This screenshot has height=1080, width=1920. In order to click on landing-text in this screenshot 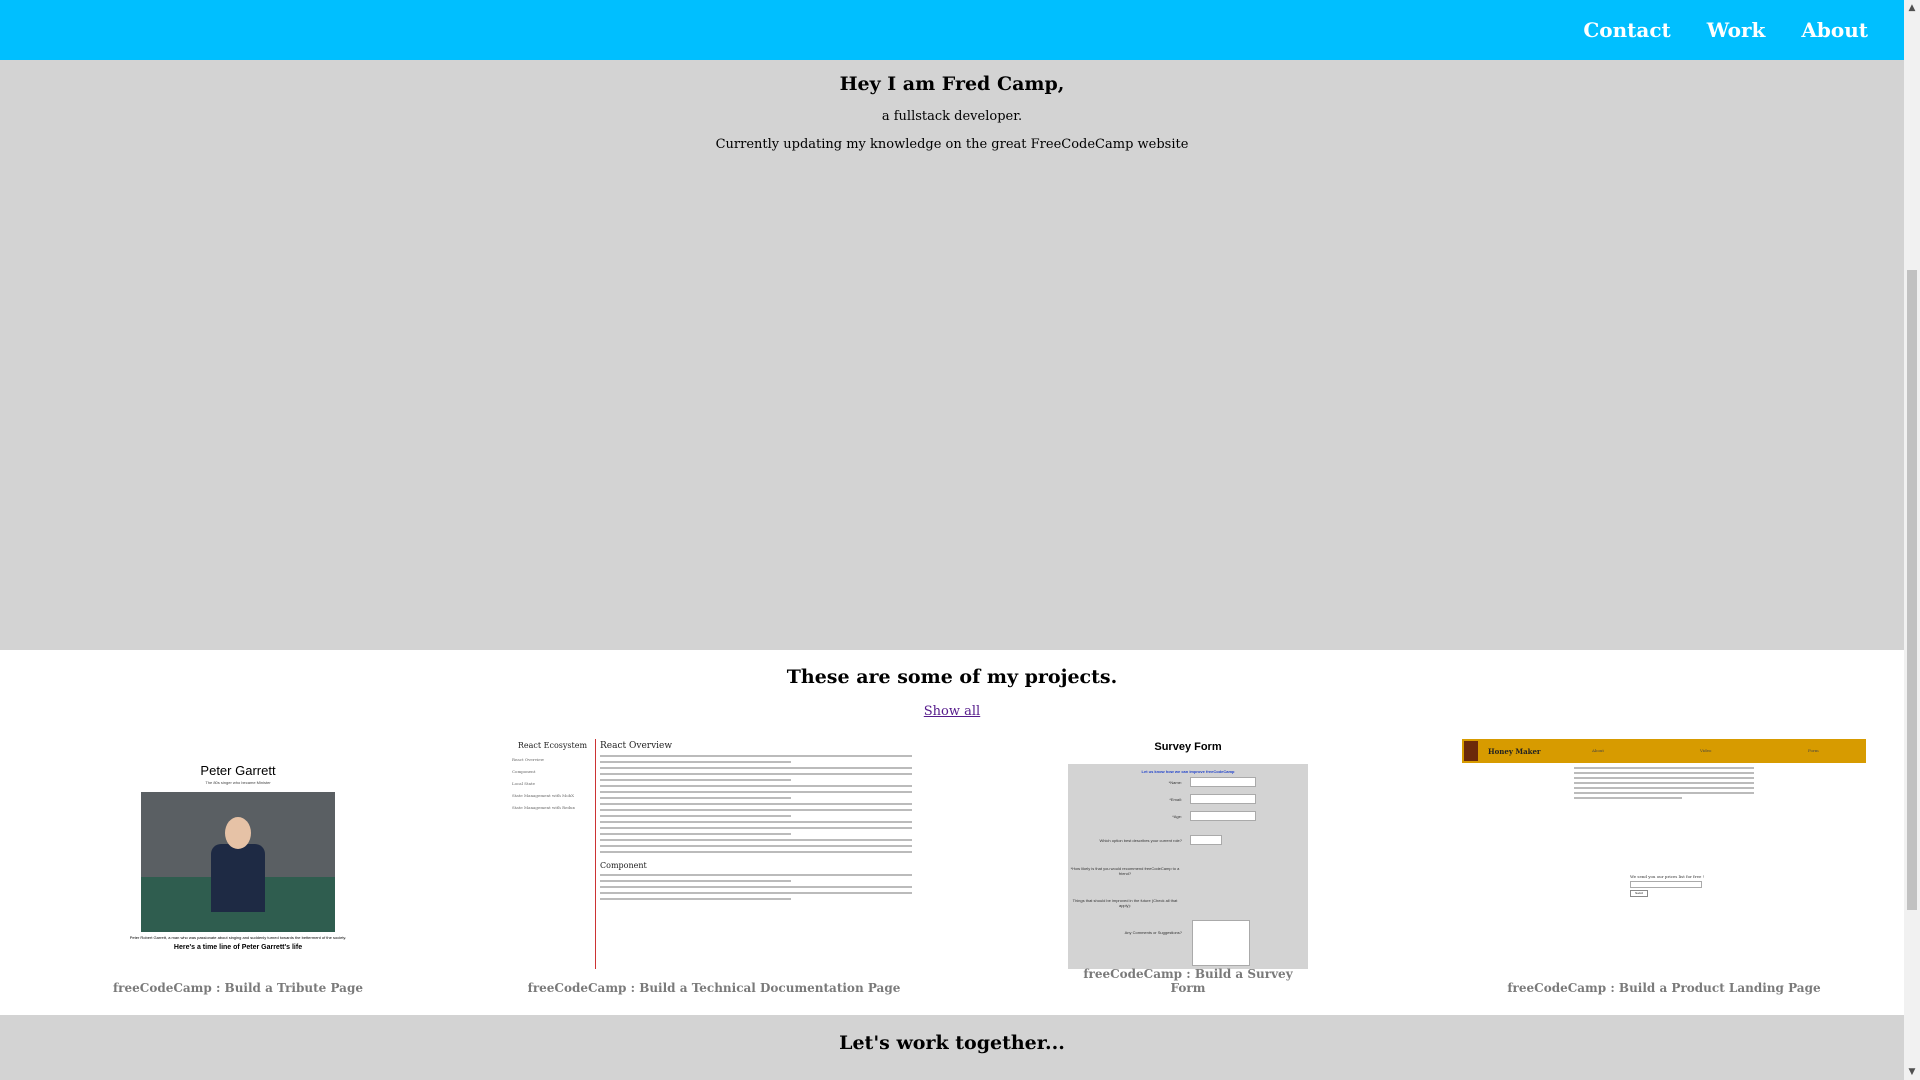, I will do `click(1664, 783)`.